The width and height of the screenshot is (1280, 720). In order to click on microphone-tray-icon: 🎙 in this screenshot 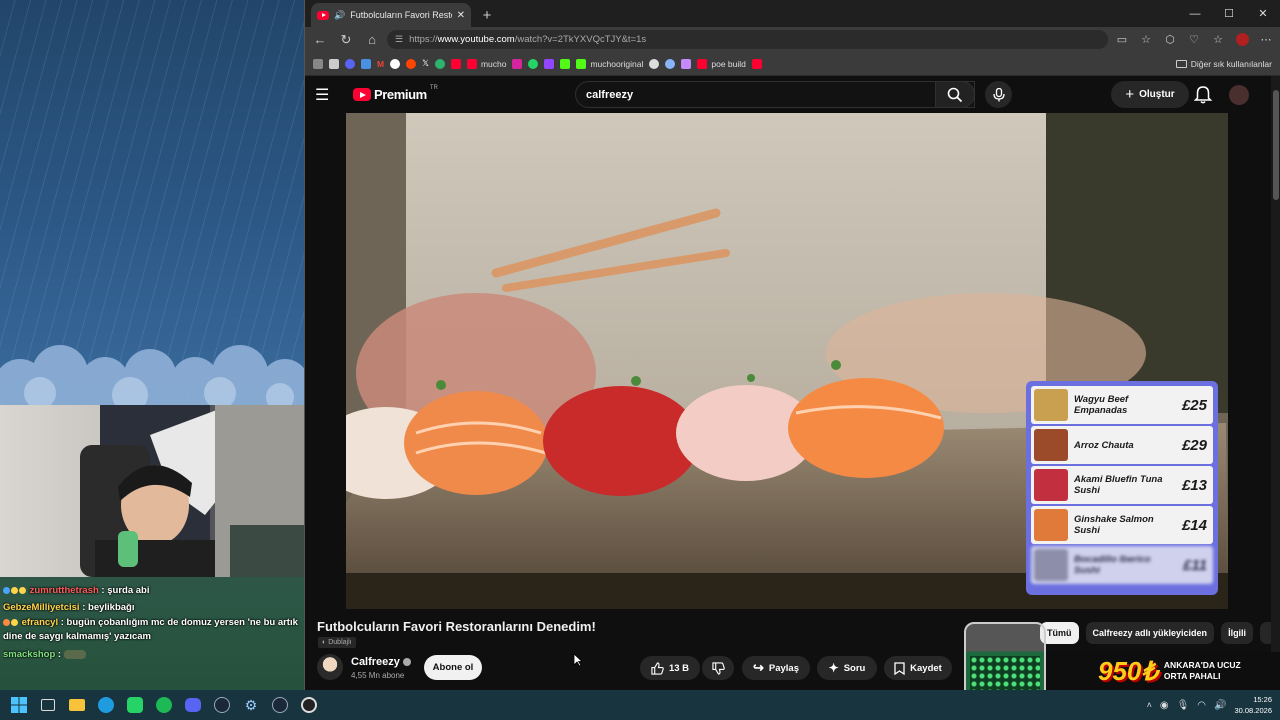, I will do `click(1183, 705)`.